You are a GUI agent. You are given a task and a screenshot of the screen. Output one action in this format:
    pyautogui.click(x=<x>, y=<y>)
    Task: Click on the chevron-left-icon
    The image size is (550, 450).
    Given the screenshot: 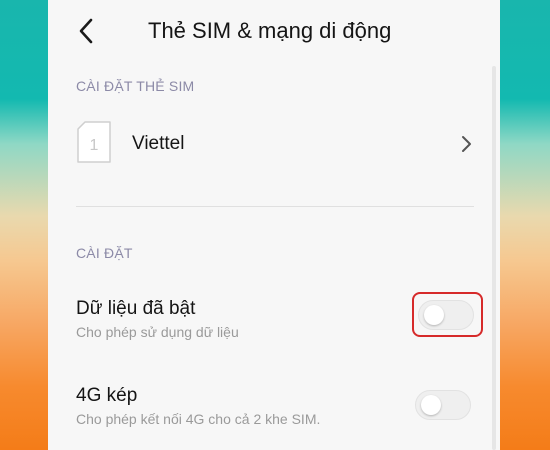 What is the action you would take?
    pyautogui.click(x=86, y=31)
    